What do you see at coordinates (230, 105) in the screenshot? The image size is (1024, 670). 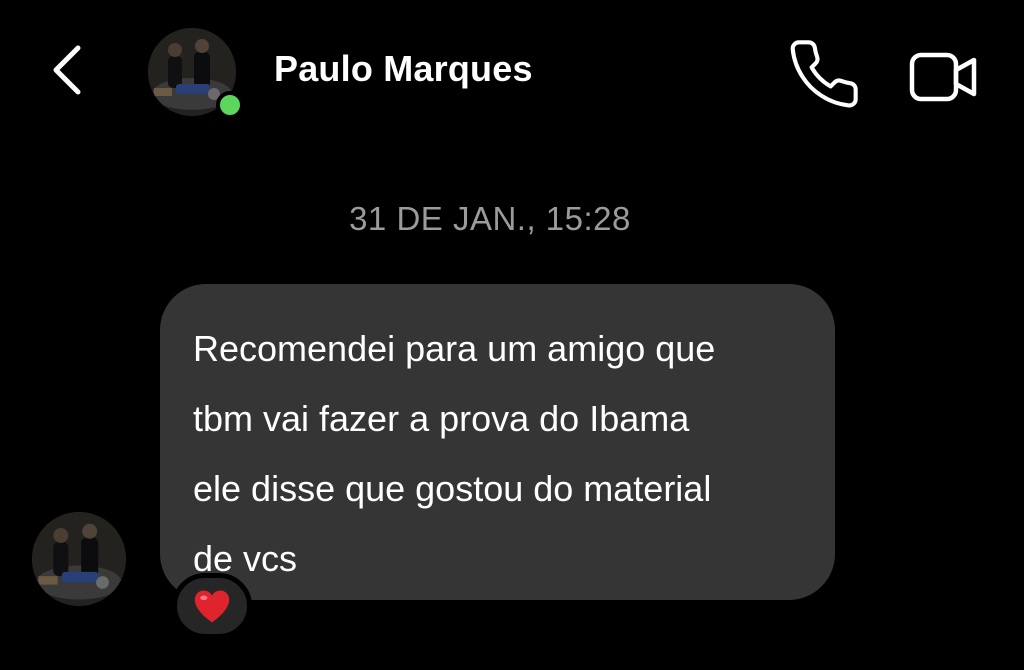 I see `online-status-indicator` at bounding box center [230, 105].